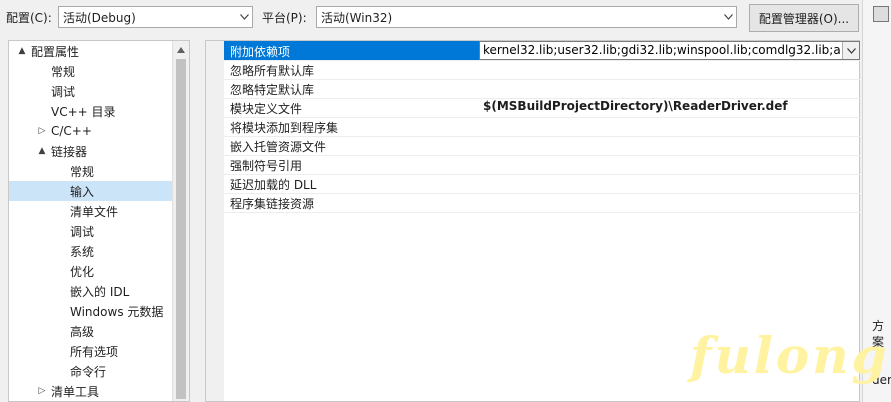  What do you see at coordinates (91, 151) in the screenshot?
I see `tree-item: ▲ 链接器` at bounding box center [91, 151].